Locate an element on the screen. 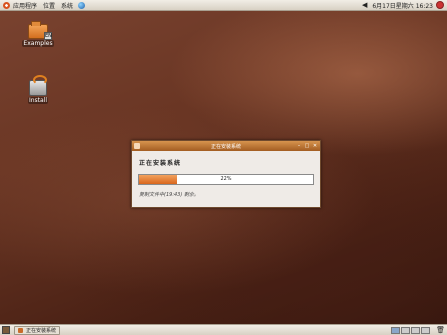 The width and height of the screenshot is (447, 335). dialog-title: 正在安装系统 is located at coordinates (225, 146).